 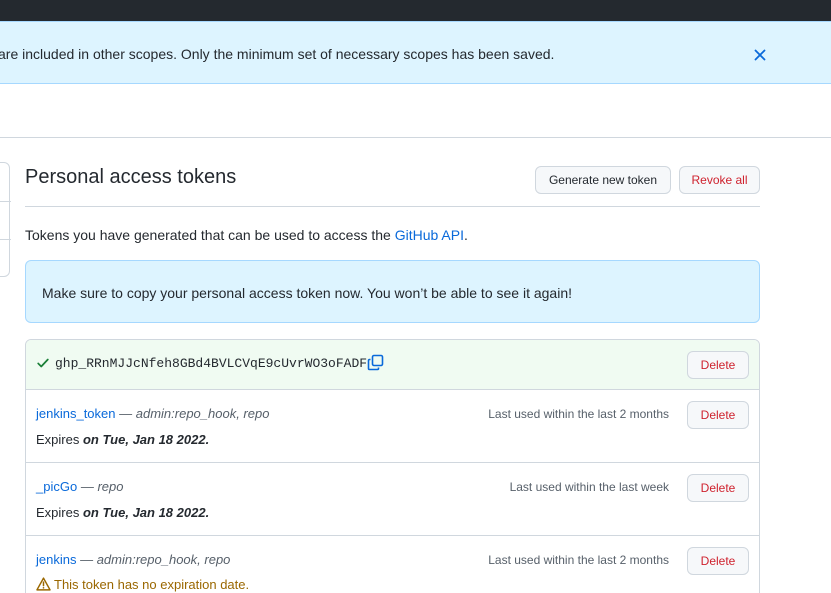 What do you see at coordinates (5, 219) in the screenshot?
I see `settings-side-nav` at bounding box center [5, 219].